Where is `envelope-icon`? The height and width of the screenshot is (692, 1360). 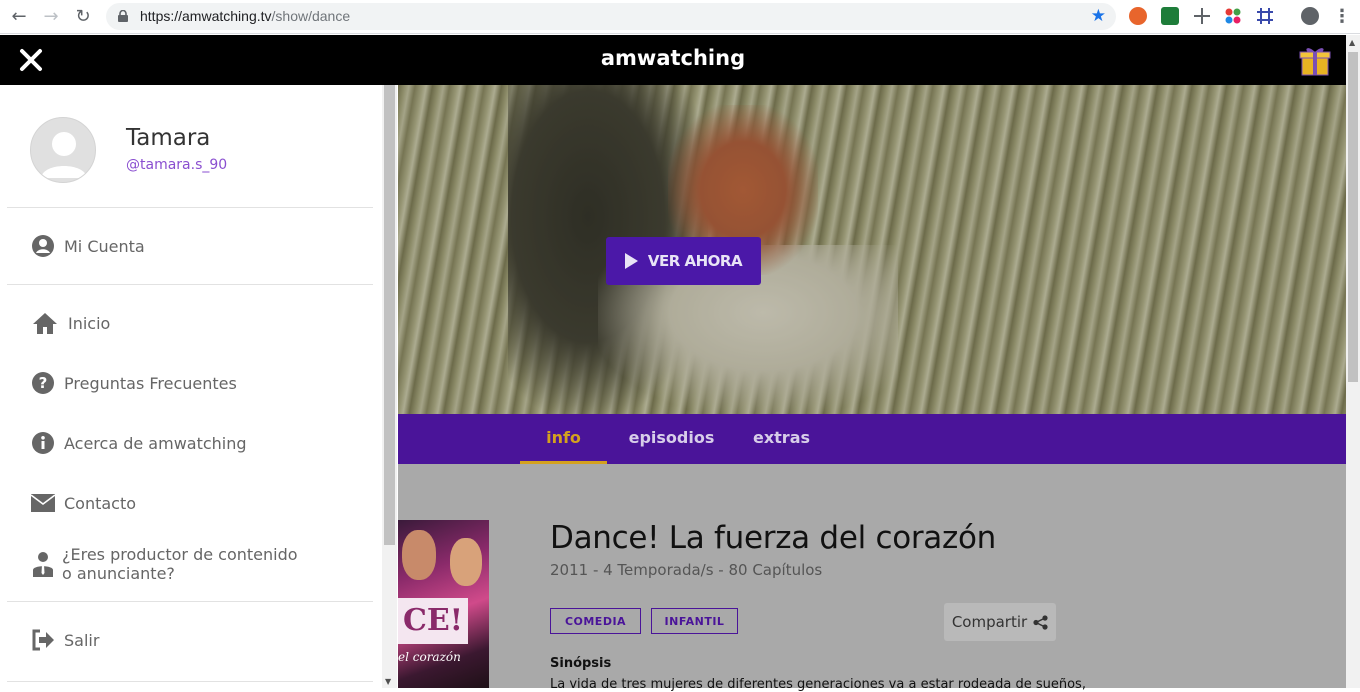
envelope-icon is located at coordinates (43, 503).